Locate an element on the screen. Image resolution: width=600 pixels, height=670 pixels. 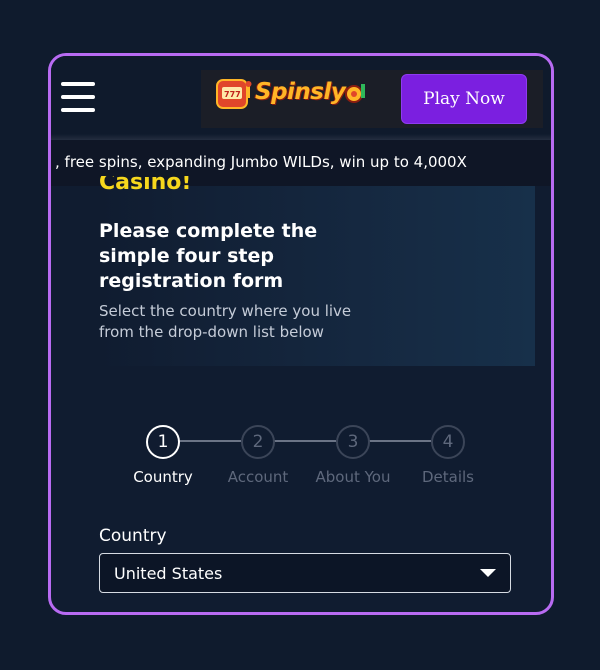
slot-machine-icon: 777 is located at coordinates (234, 94).